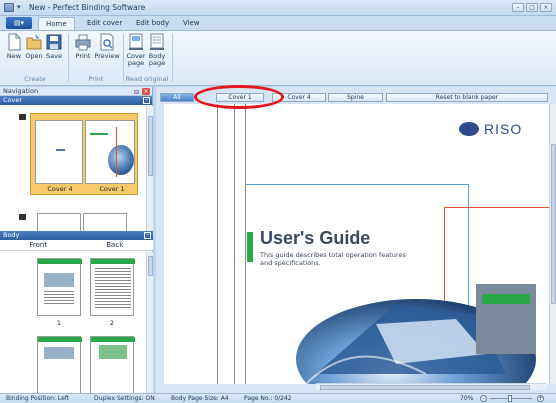  Describe the element at coordinates (147, 79) in the screenshot. I see `group-label-read-original: Read original` at that location.